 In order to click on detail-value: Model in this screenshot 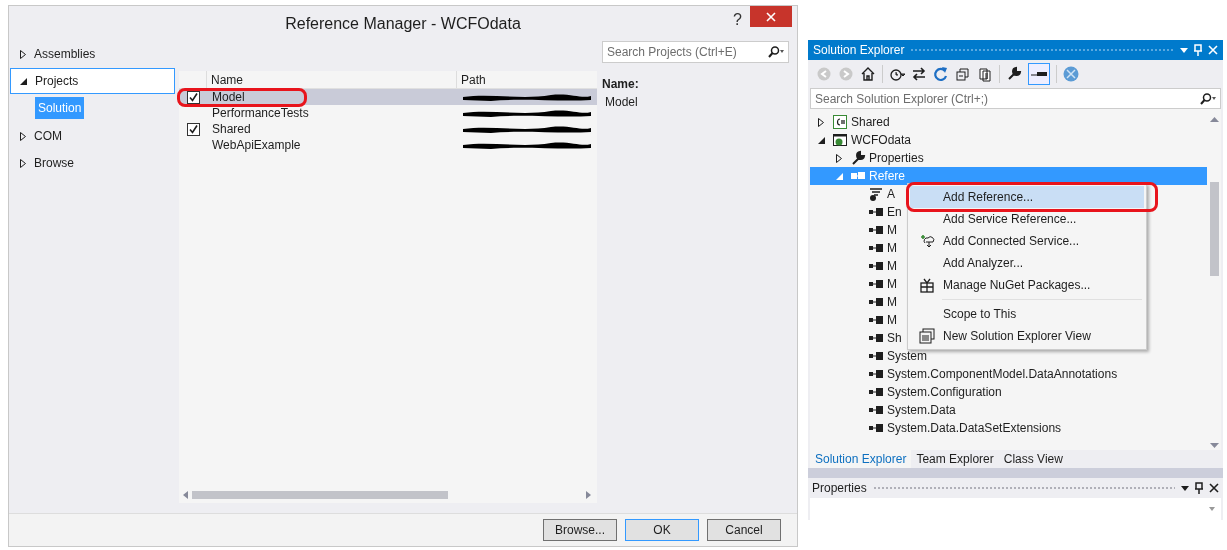, I will do `click(621, 102)`.